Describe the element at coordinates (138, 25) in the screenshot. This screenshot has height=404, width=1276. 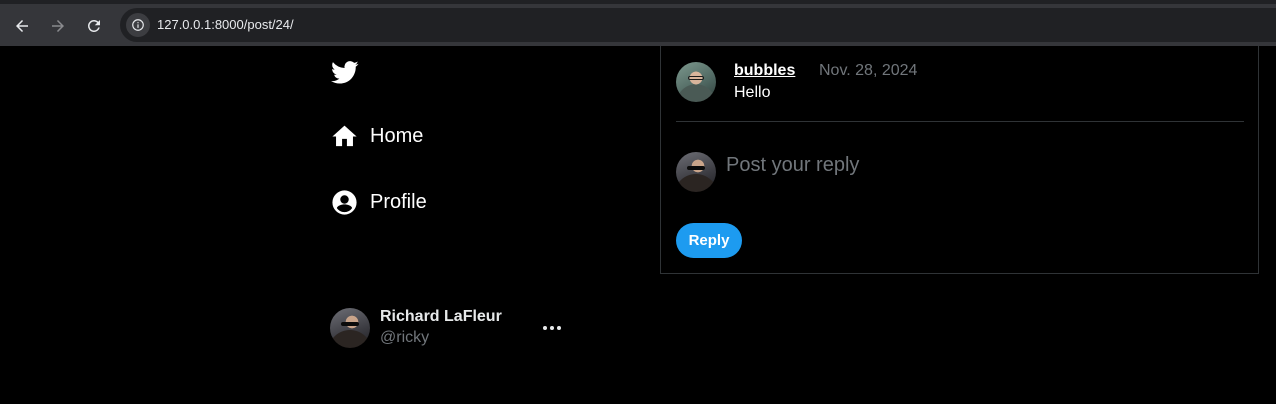
I see `info-icon` at that location.